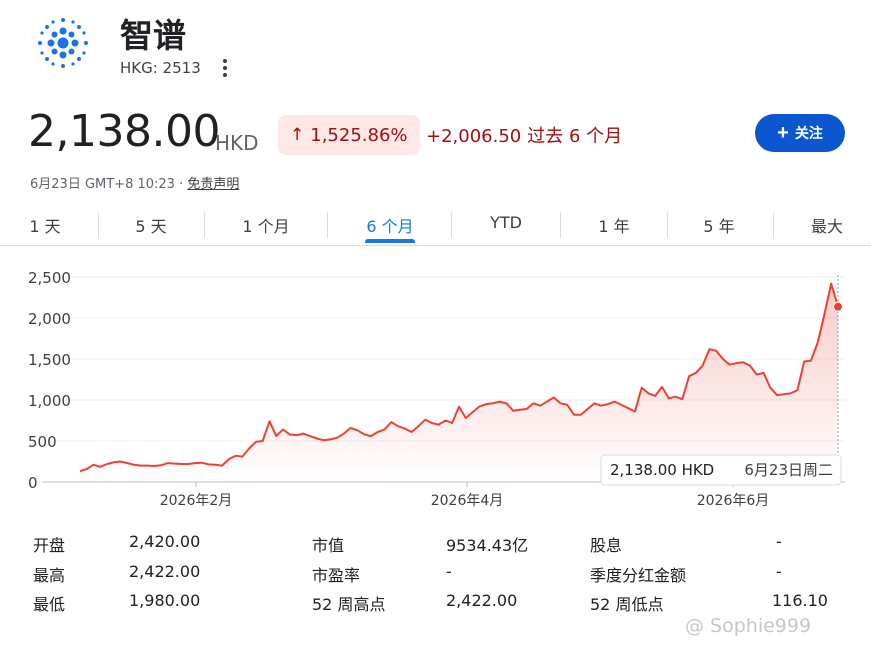 The width and height of the screenshot is (871, 654). I want to click on stat-value: 116.10, so click(800, 600).